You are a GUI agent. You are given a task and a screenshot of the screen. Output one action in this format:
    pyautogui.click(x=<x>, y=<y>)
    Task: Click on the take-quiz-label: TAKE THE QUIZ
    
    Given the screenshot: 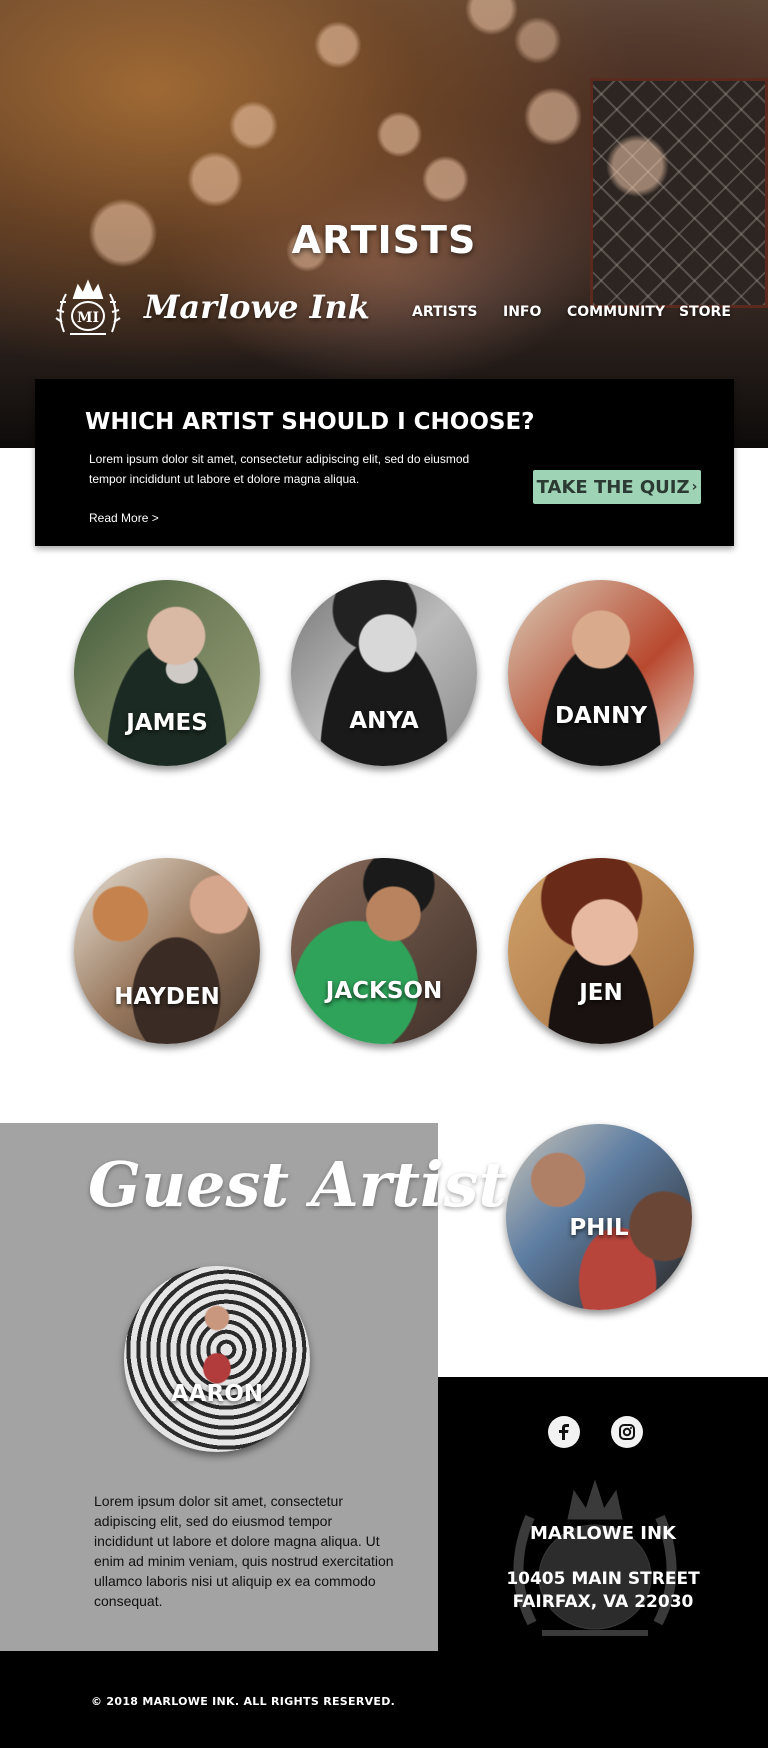 What is the action you would take?
    pyautogui.click(x=613, y=487)
    